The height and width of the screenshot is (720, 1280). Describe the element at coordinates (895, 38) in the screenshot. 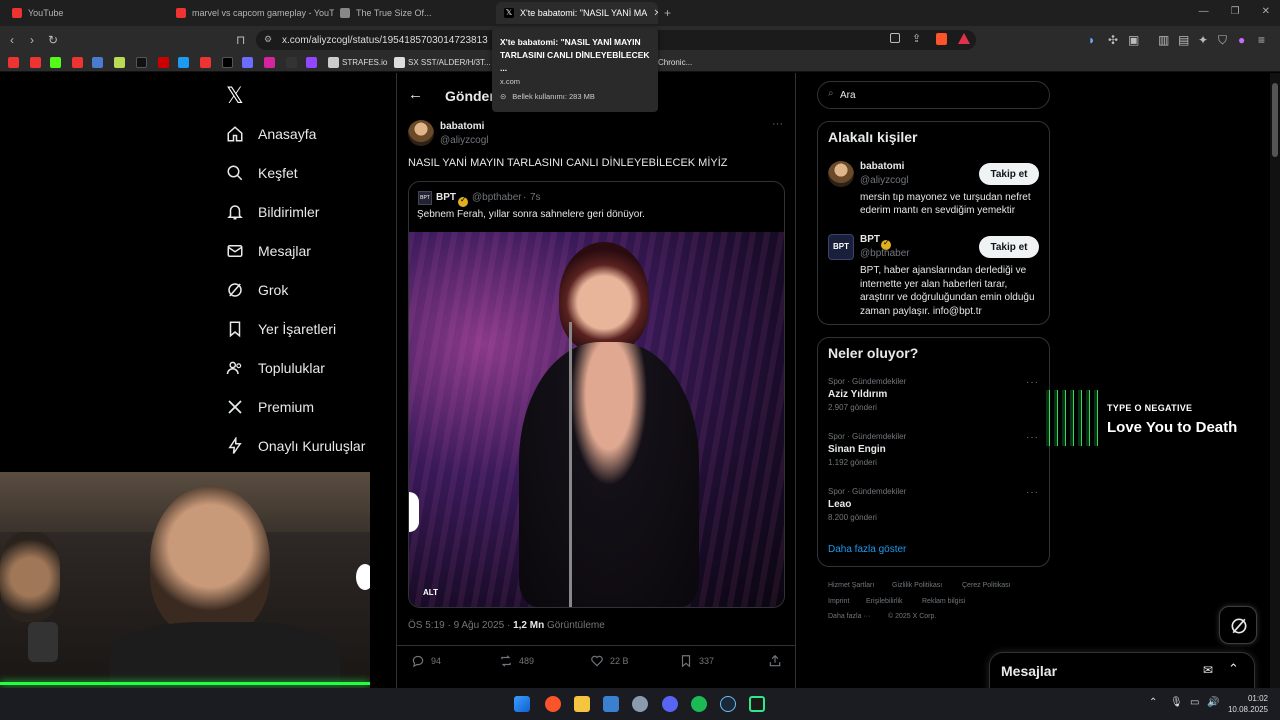

I see `cast-icon` at that location.